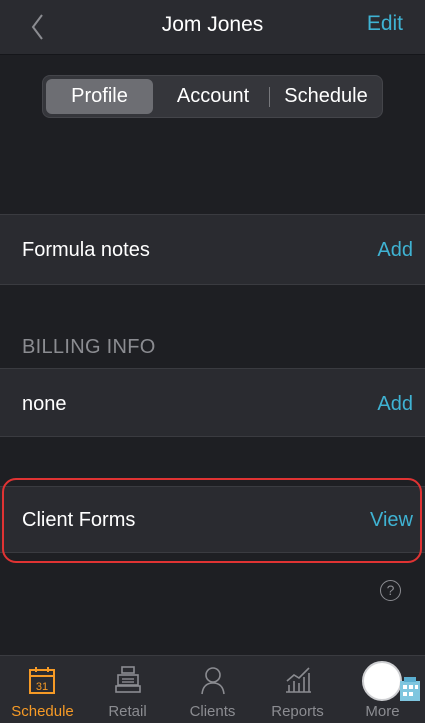  Describe the element at coordinates (42, 680) in the screenshot. I see `calendar-icon: 31` at that location.